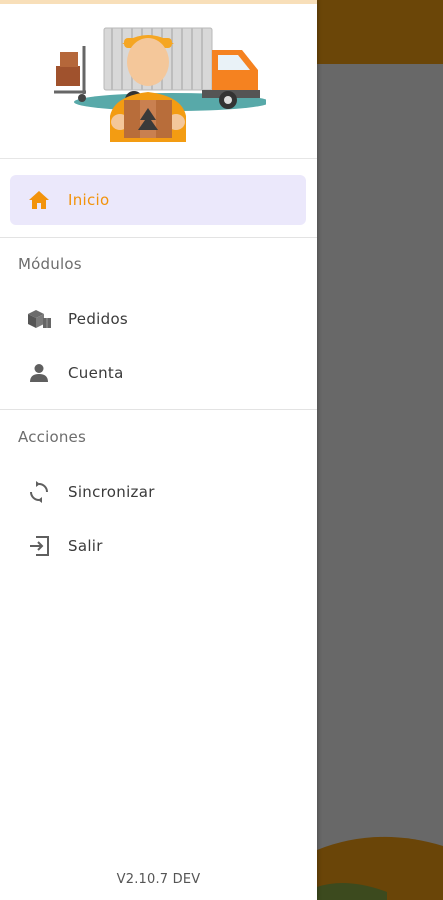 The height and width of the screenshot is (900, 443). Describe the element at coordinates (111, 492) in the screenshot. I see `nav-item-label: Sincronizar` at that location.